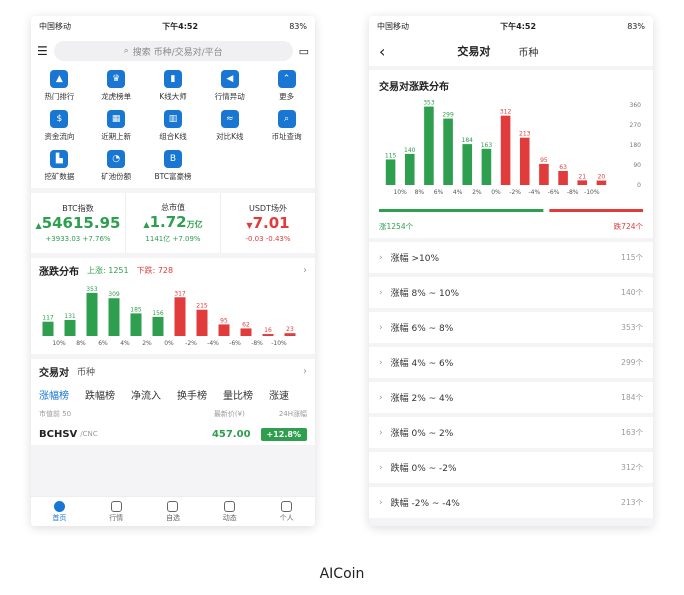 This screenshot has width=684, height=595. What do you see at coordinates (342, 574) in the screenshot?
I see `brand-caption: AICoin` at bounding box center [342, 574].